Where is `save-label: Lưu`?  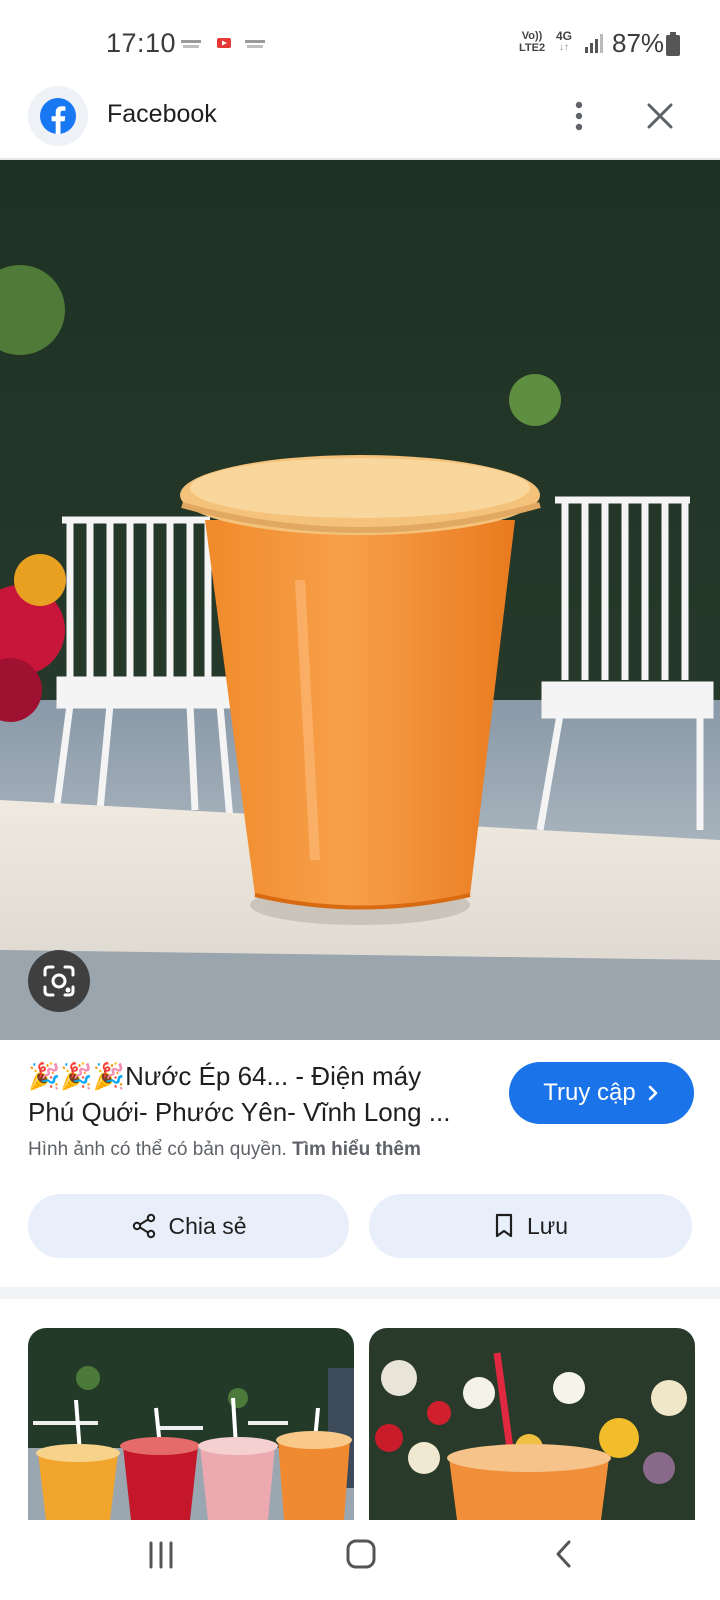
save-label: Lưu is located at coordinates (547, 1225).